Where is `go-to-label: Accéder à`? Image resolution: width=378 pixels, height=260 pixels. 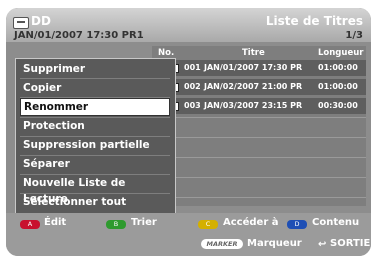
go-to-label: Accéder à is located at coordinates (251, 222).